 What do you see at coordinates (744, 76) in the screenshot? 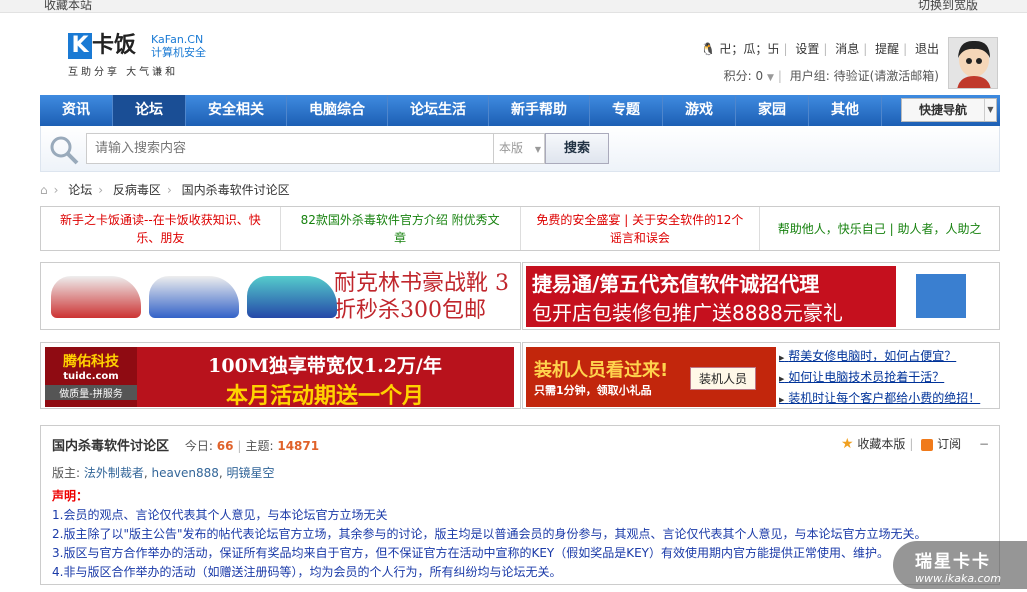
I see `points-dropdown: 积分: 0` at bounding box center [744, 76].